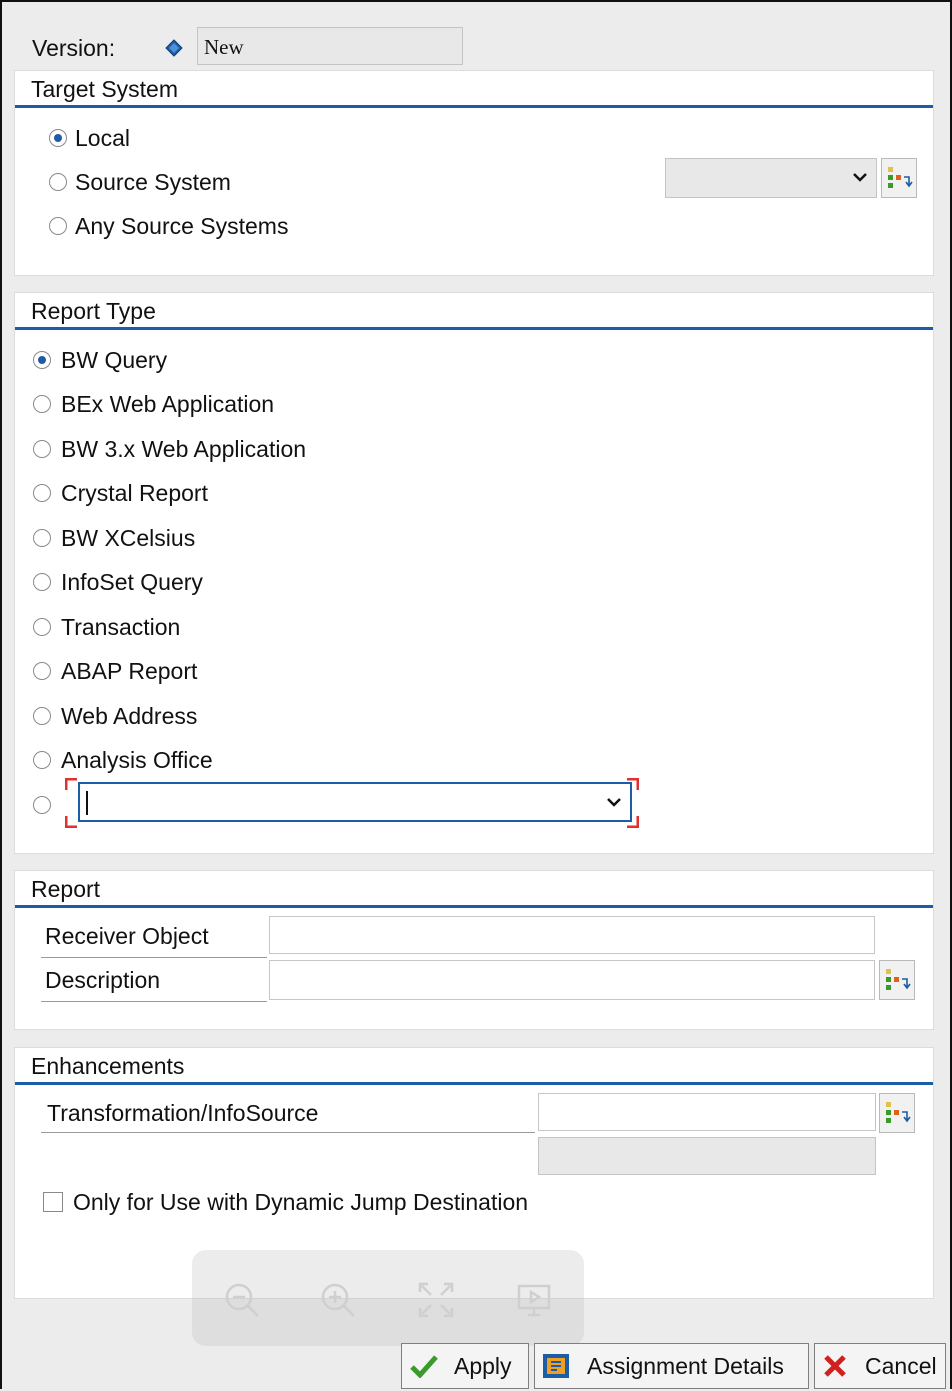 This screenshot has width=952, height=1391. I want to click on receiver-object-label-box: Receiver Object, so click(154, 937).